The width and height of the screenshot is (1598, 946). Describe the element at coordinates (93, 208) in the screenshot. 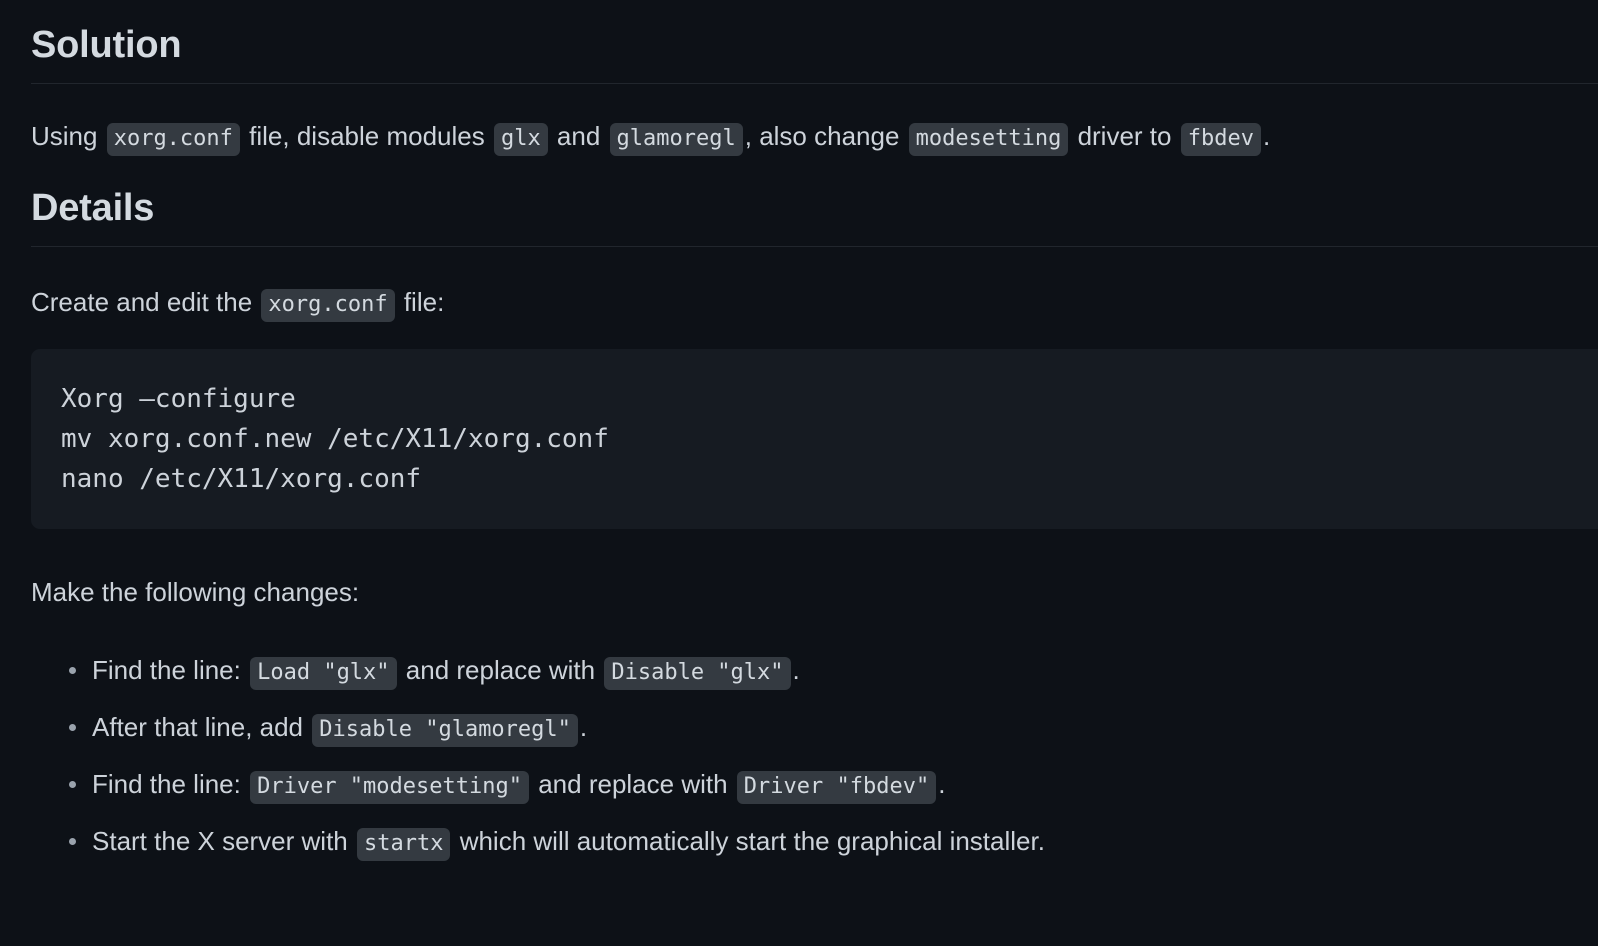

I see `heading-details: Details` at that location.